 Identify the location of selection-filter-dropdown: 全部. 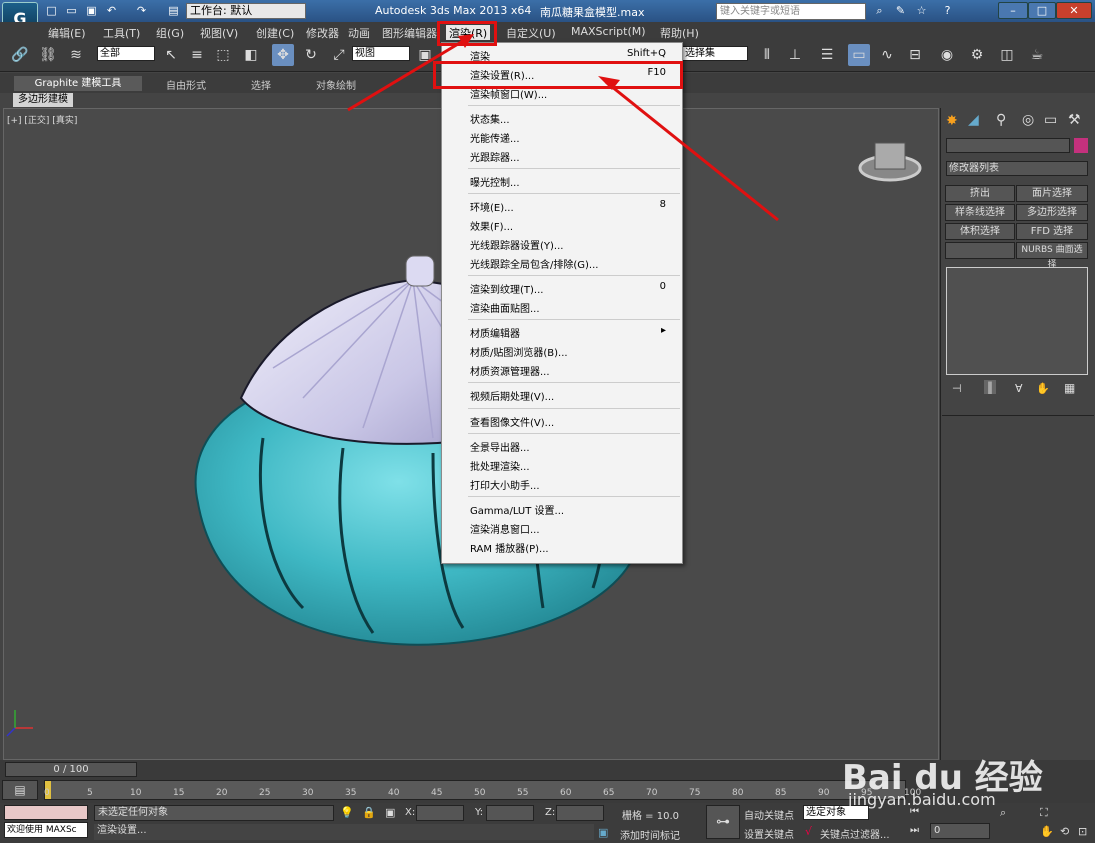
(126, 53).